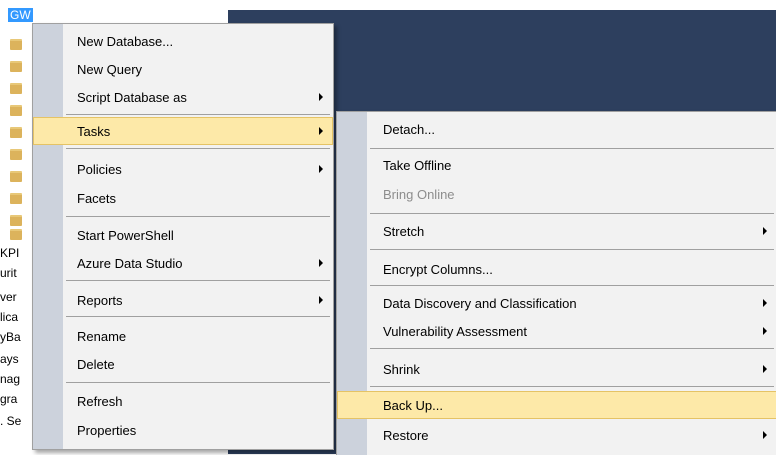  Describe the element at coordinates (20, 15) in the screenshot. I see `server-node-label: GW` at that location.